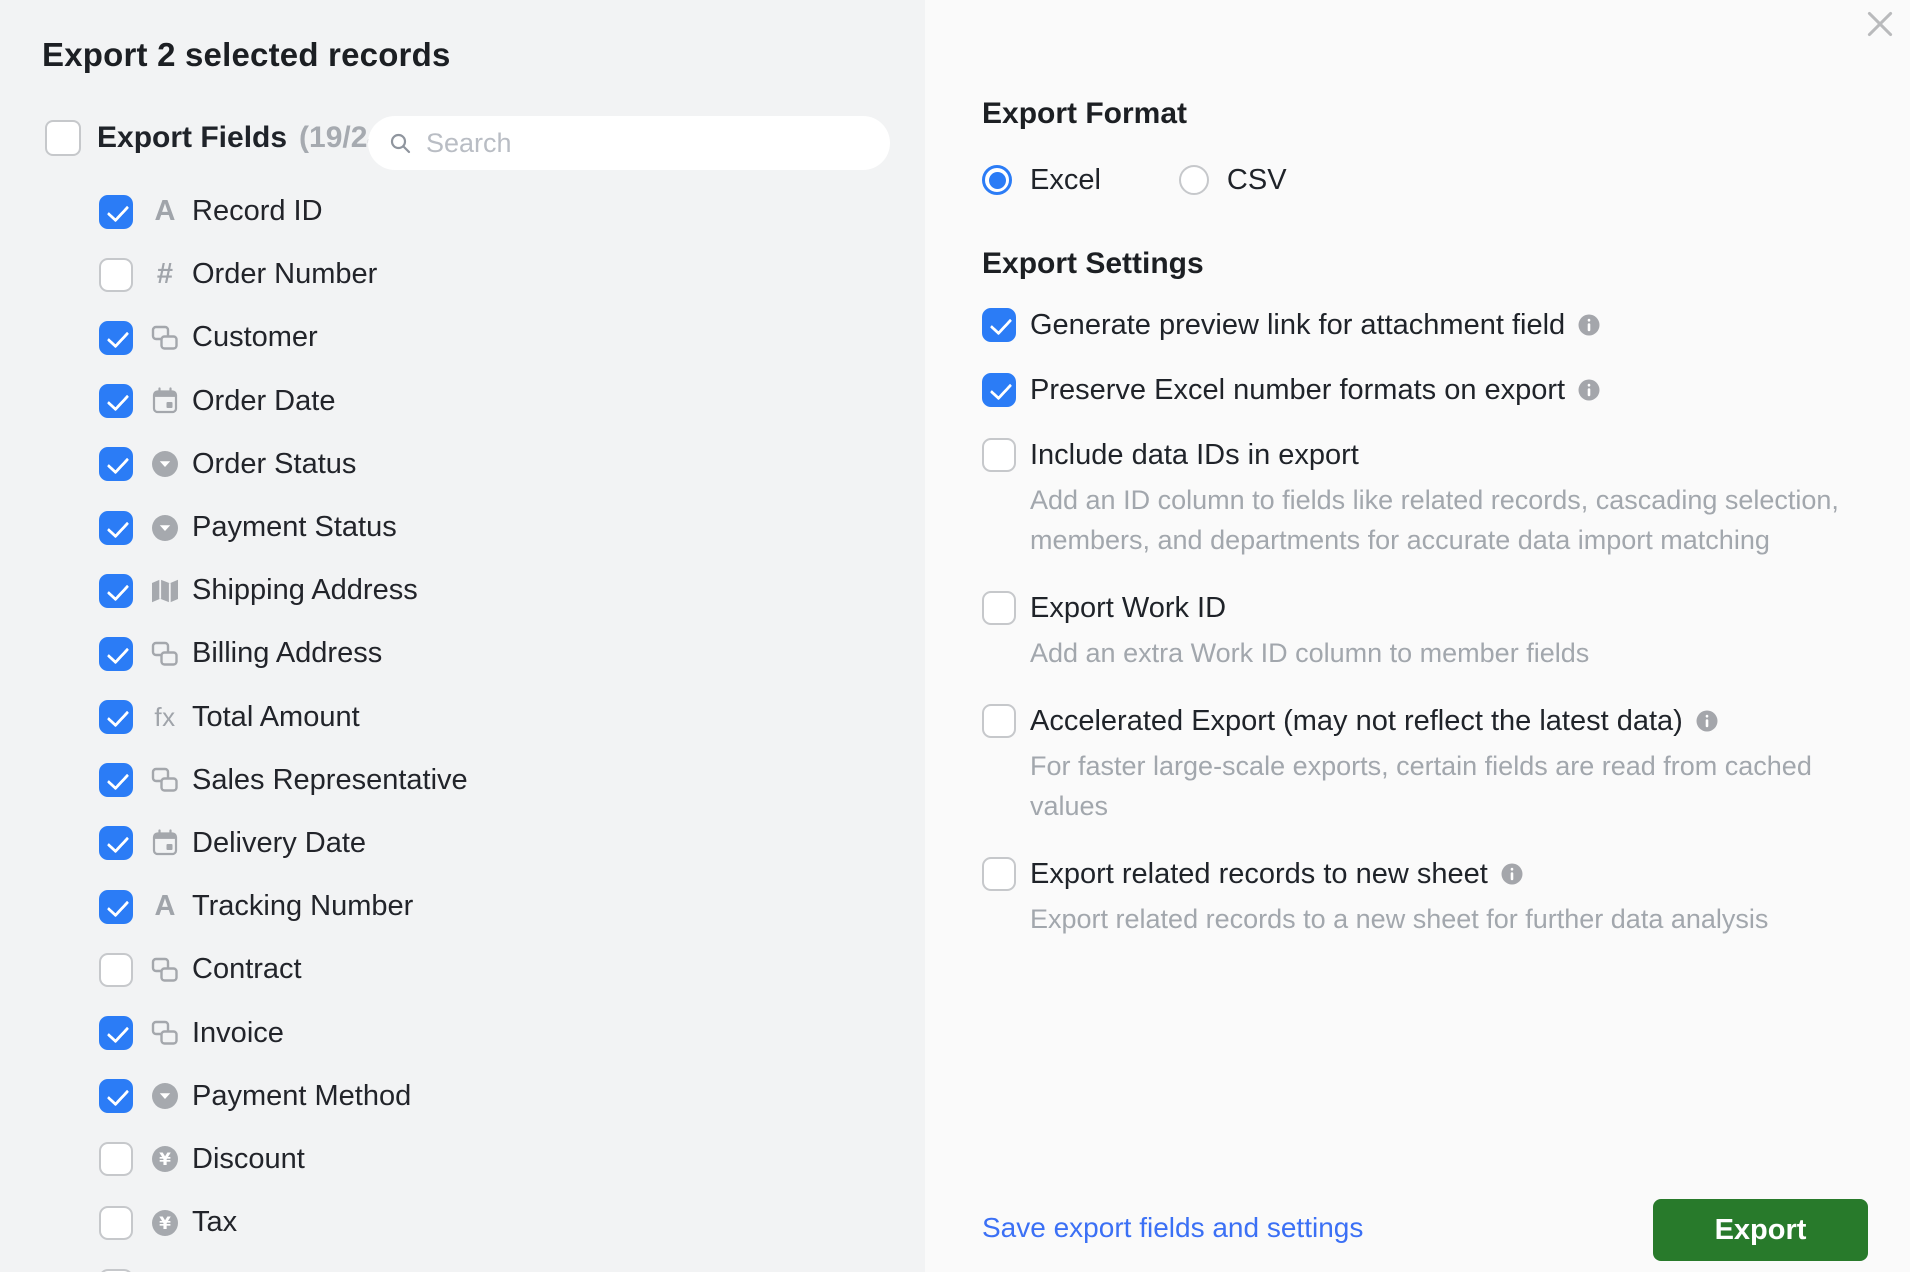 The height and width of the screenshot is (1272, 1910). What do you see at coordinates (287, 653) in the screenshot?
I see `field-label: Billing Address` at bounding box center [287, 653].